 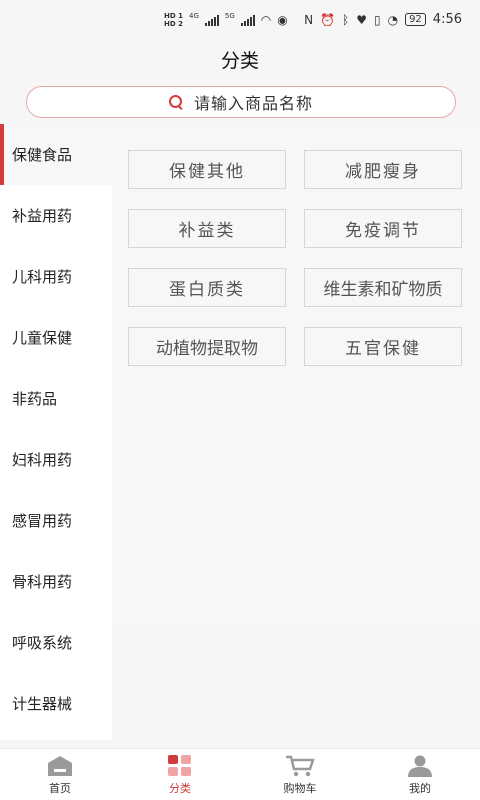 I want to click on status-bar: HD 1 HD 2 4G 5G ◠ ◉ N ⏰ ᛒ ♥ ▯ ◔ 92 4:56, so click(x=240, y=22).